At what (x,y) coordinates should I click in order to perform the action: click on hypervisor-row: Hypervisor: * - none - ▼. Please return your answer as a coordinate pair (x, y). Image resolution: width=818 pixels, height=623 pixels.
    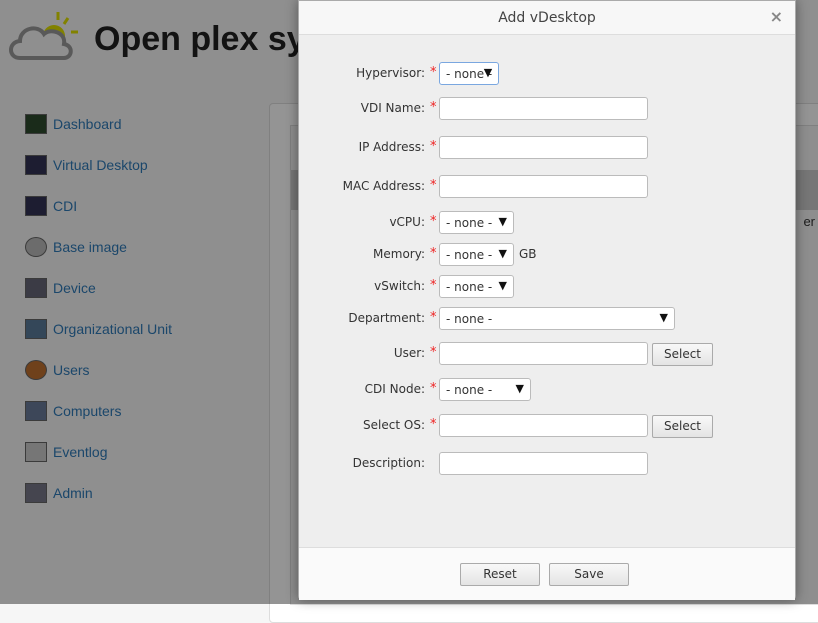
    Looking at the image, I should click on (547, 74).